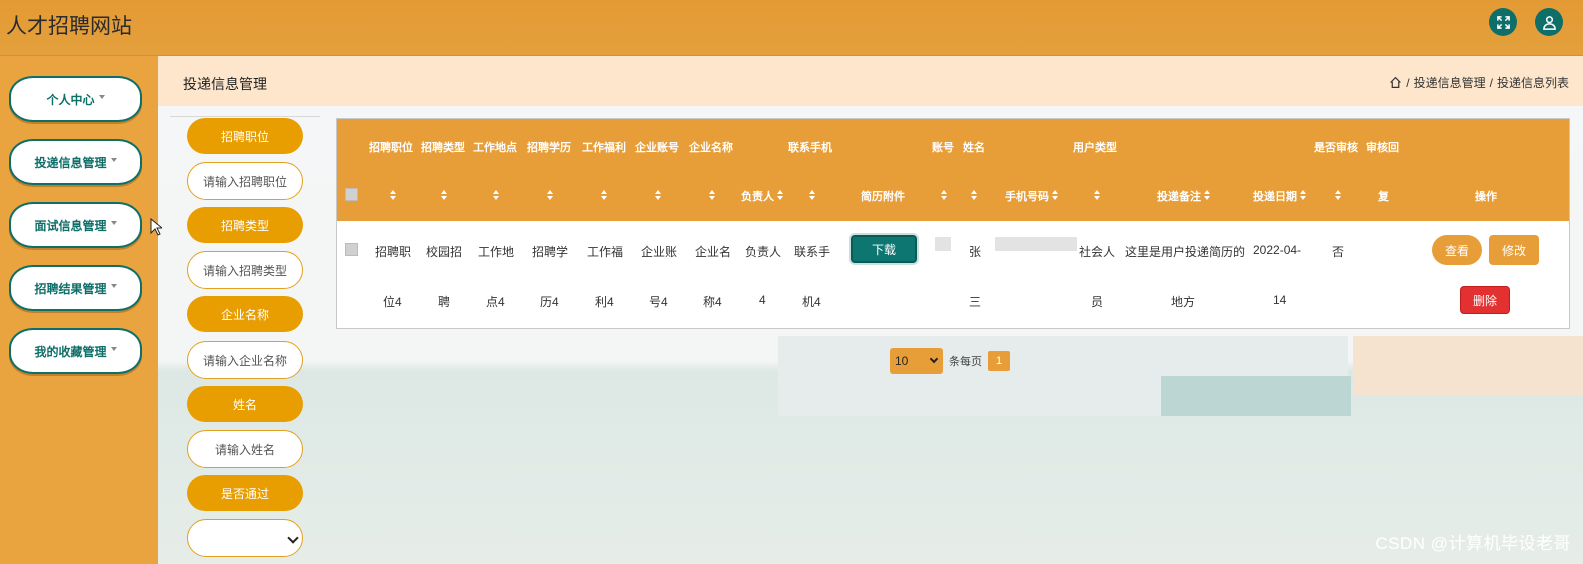  What do you see at coordinates (1549, 22) in the screenshot?
I see `user-icon` at bounding box center [1549, 22].